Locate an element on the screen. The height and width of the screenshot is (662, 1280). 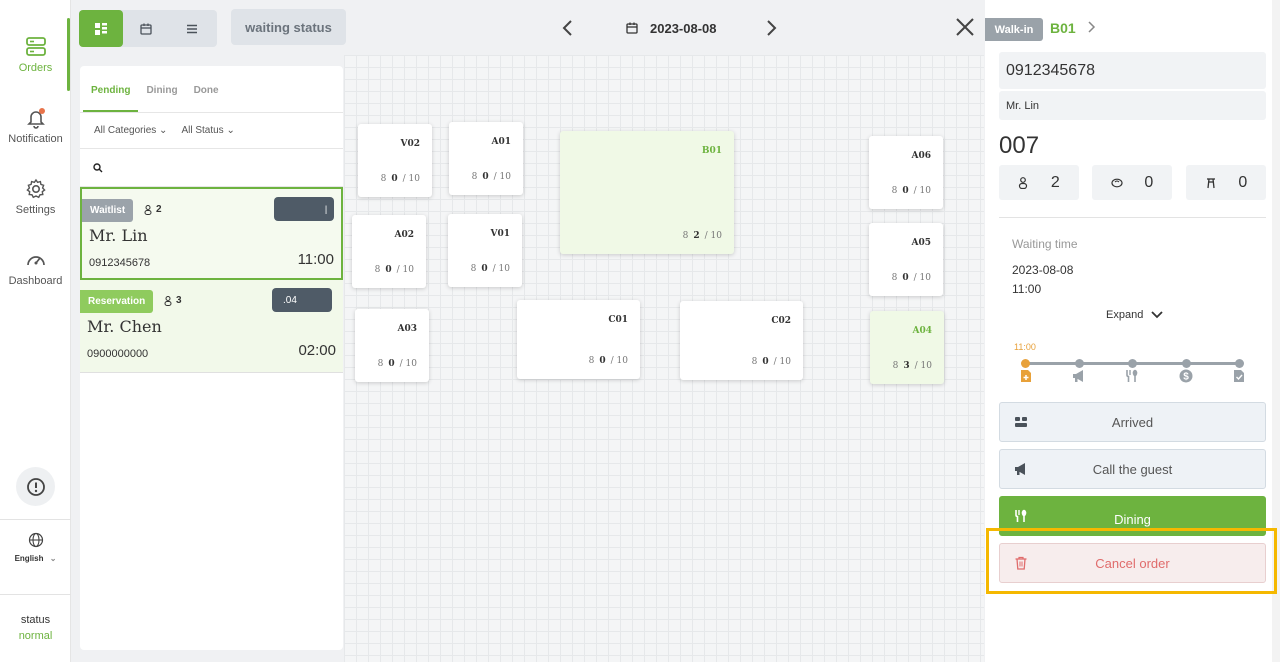
table-capacity: 8 3 / 10 is located at coordinates (912, 366).